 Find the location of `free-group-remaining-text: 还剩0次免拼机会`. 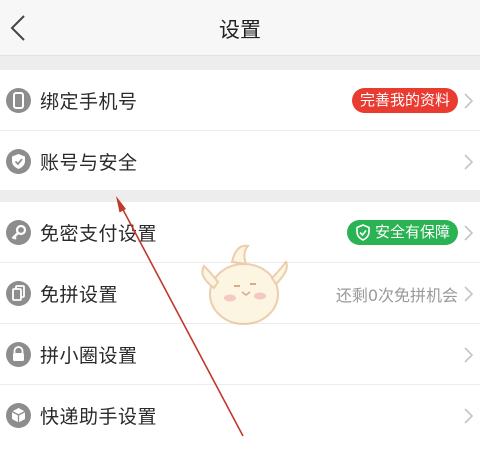

free-group-remaining-text: 还剩0次免拼机会 is located at coordinates (396, 295).